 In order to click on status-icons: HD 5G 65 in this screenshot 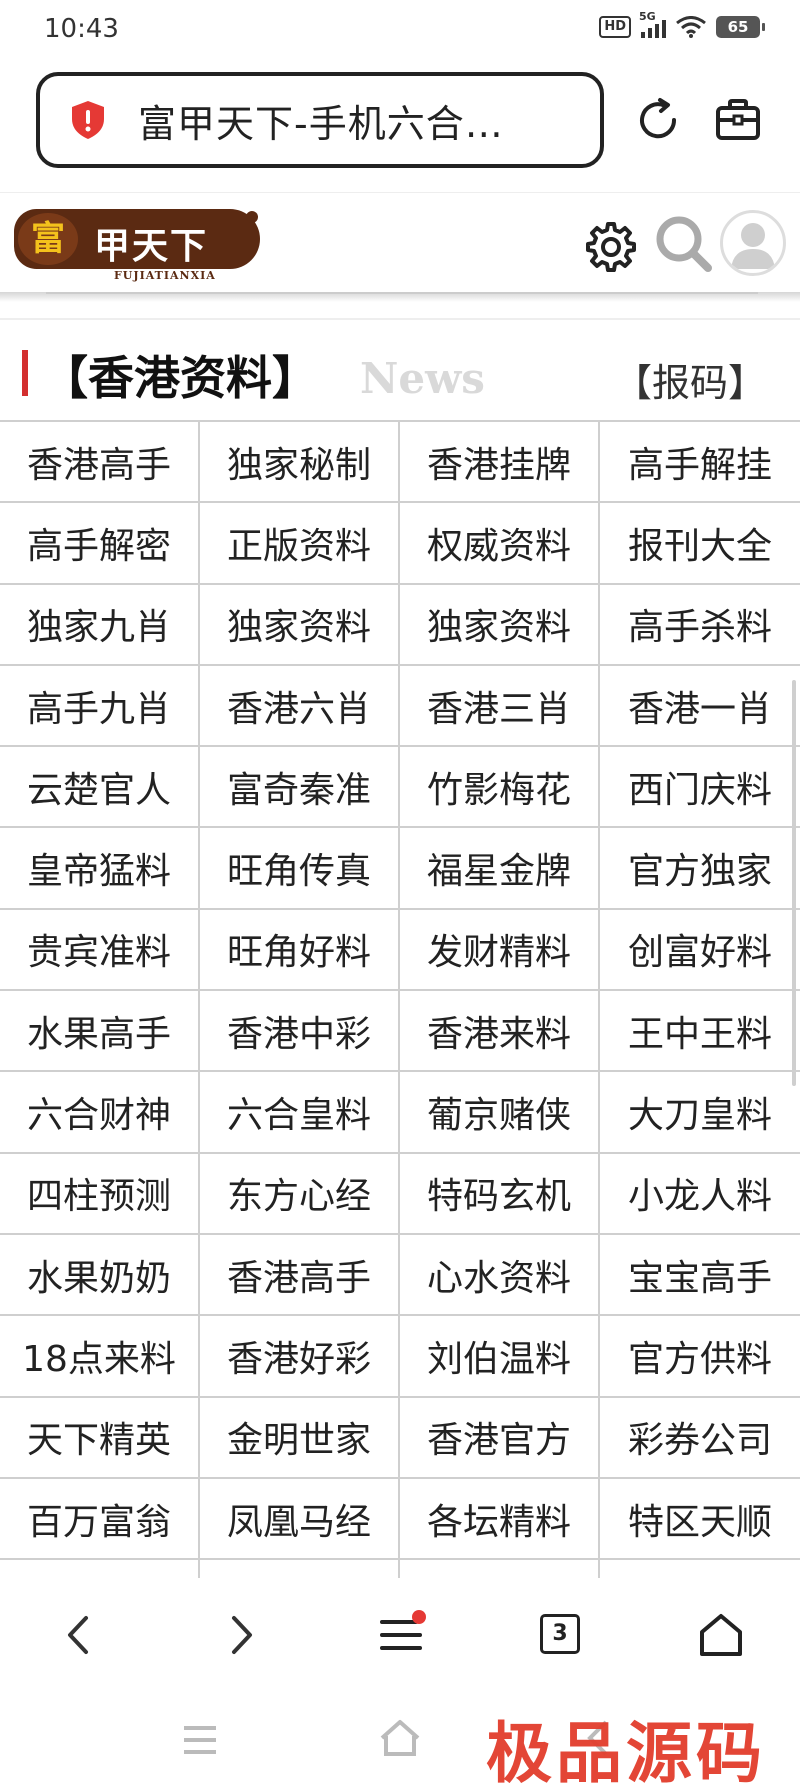, I will do `click(682, 24)`.